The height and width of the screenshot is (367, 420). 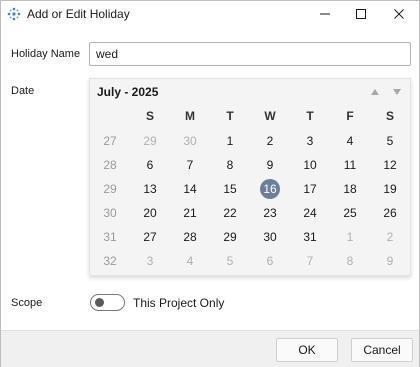 I want to click on calendar-day: 25, so click(x=350, y=213).